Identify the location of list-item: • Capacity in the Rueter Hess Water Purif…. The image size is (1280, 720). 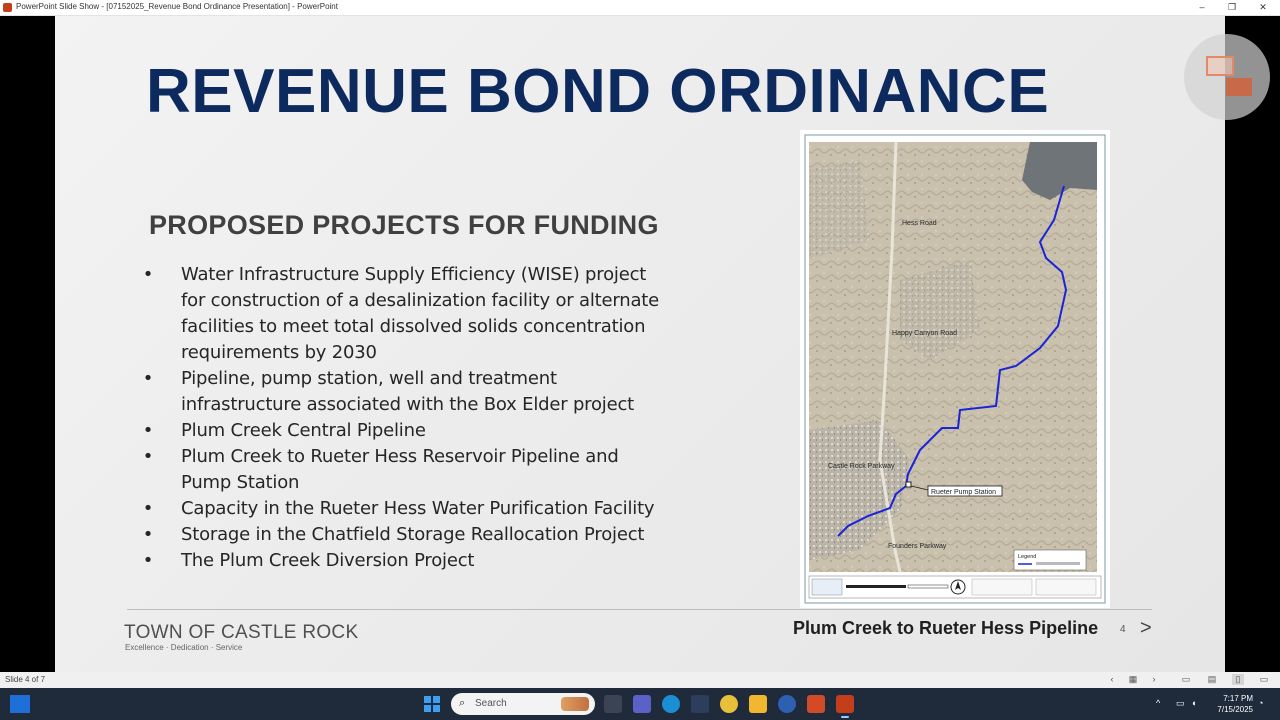
(401, 509).